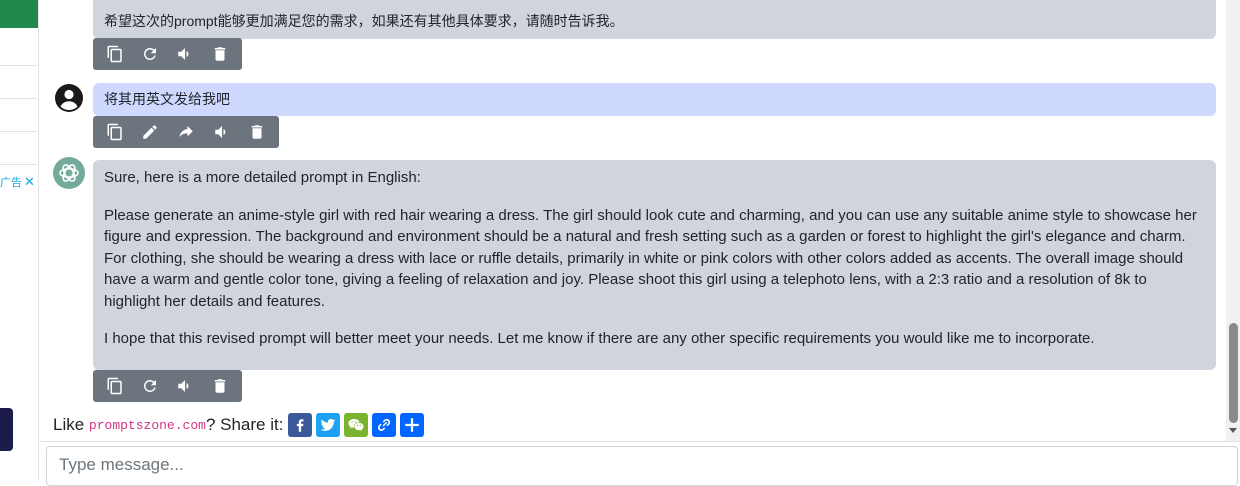  I want to click on user-avatar, so click(69, 98).